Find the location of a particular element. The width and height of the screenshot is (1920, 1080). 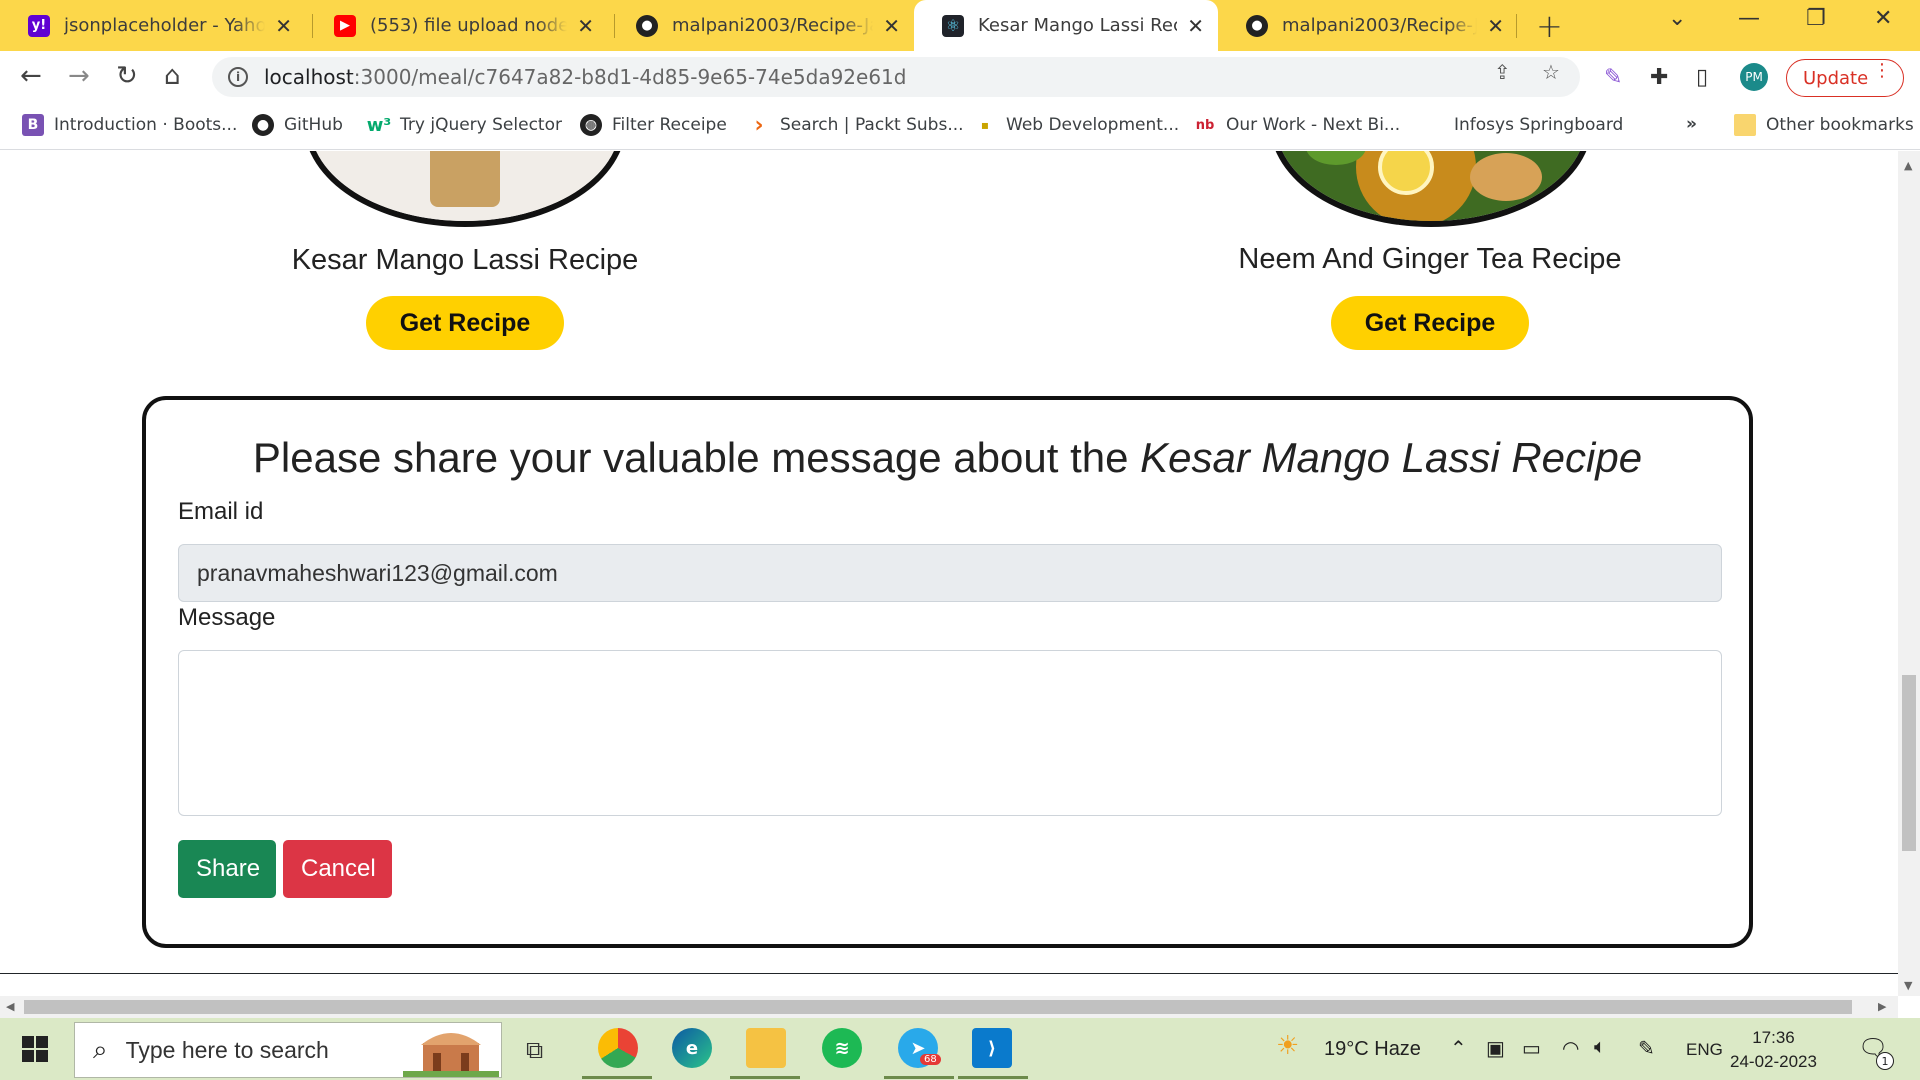

windows-start-icon is located at coordinates (35, 1049).